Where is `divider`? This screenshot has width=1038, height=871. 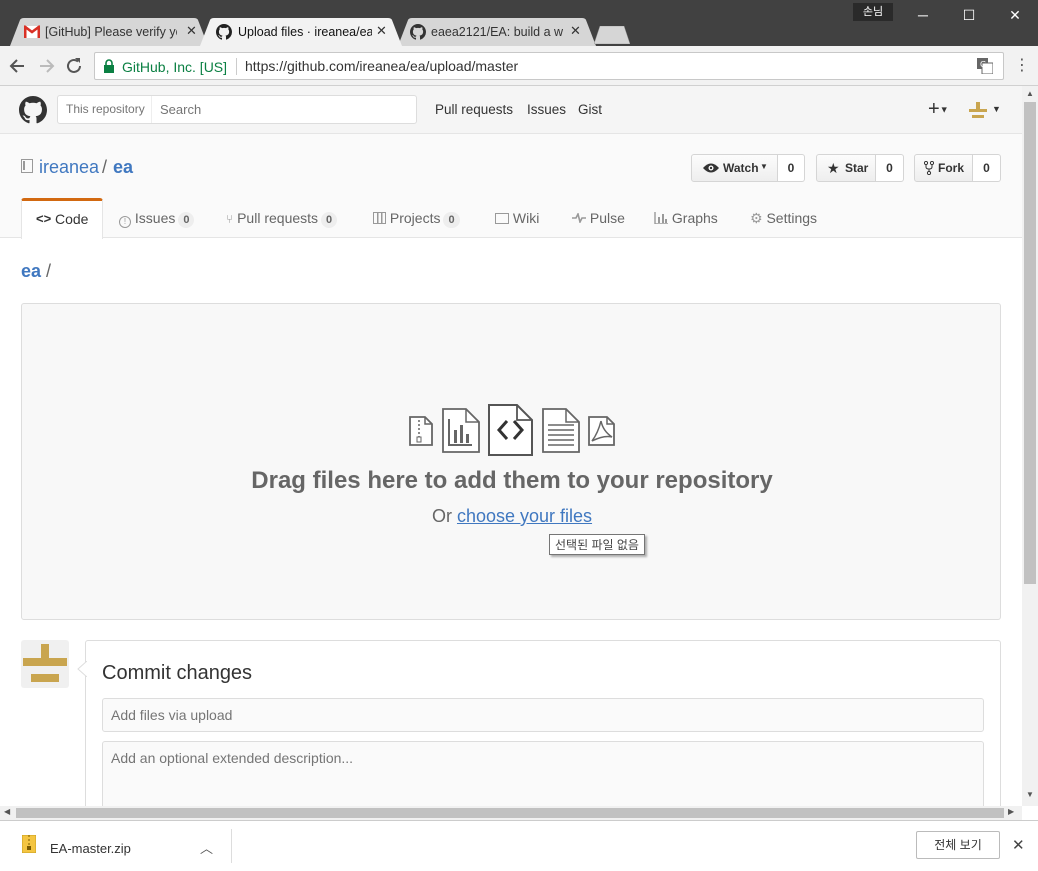
divider is located at coordinates (231, 846).